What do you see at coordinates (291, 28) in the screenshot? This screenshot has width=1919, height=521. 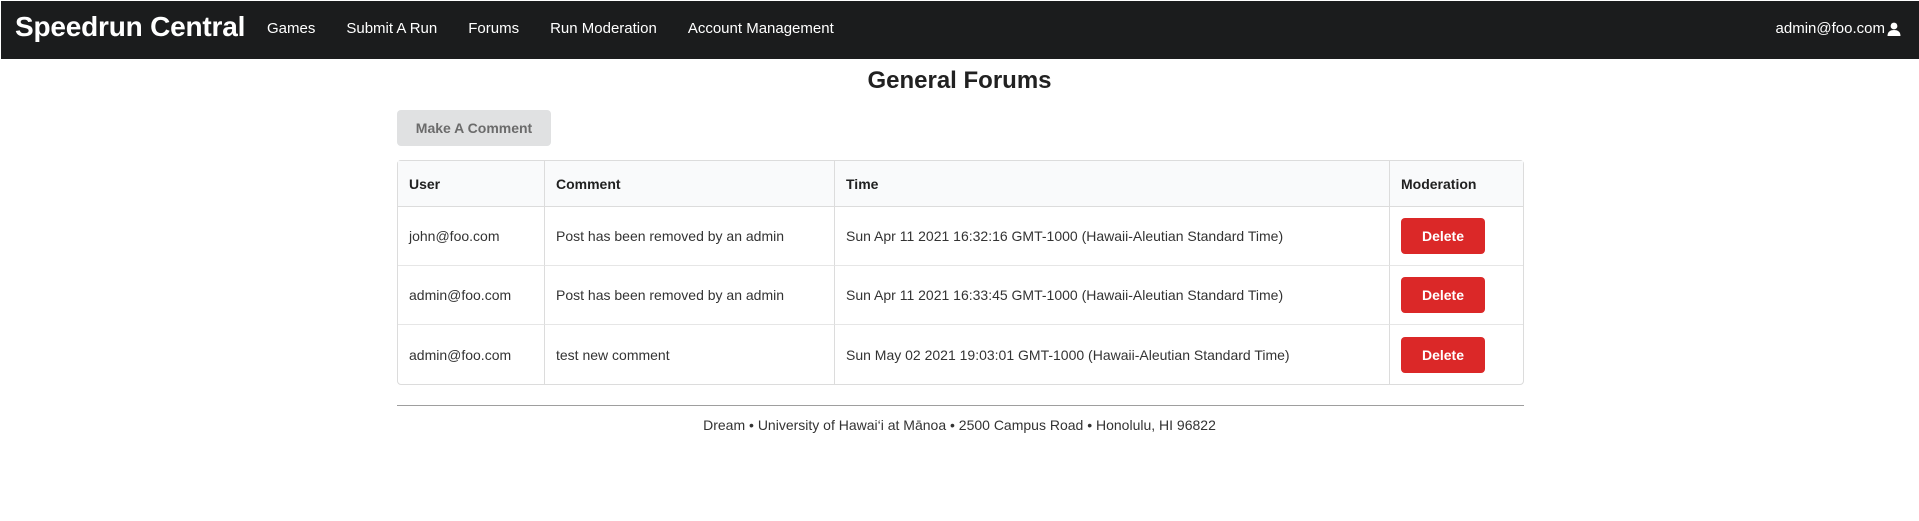 I see `nav-item-games: Games` at bounding box center [291, 28].